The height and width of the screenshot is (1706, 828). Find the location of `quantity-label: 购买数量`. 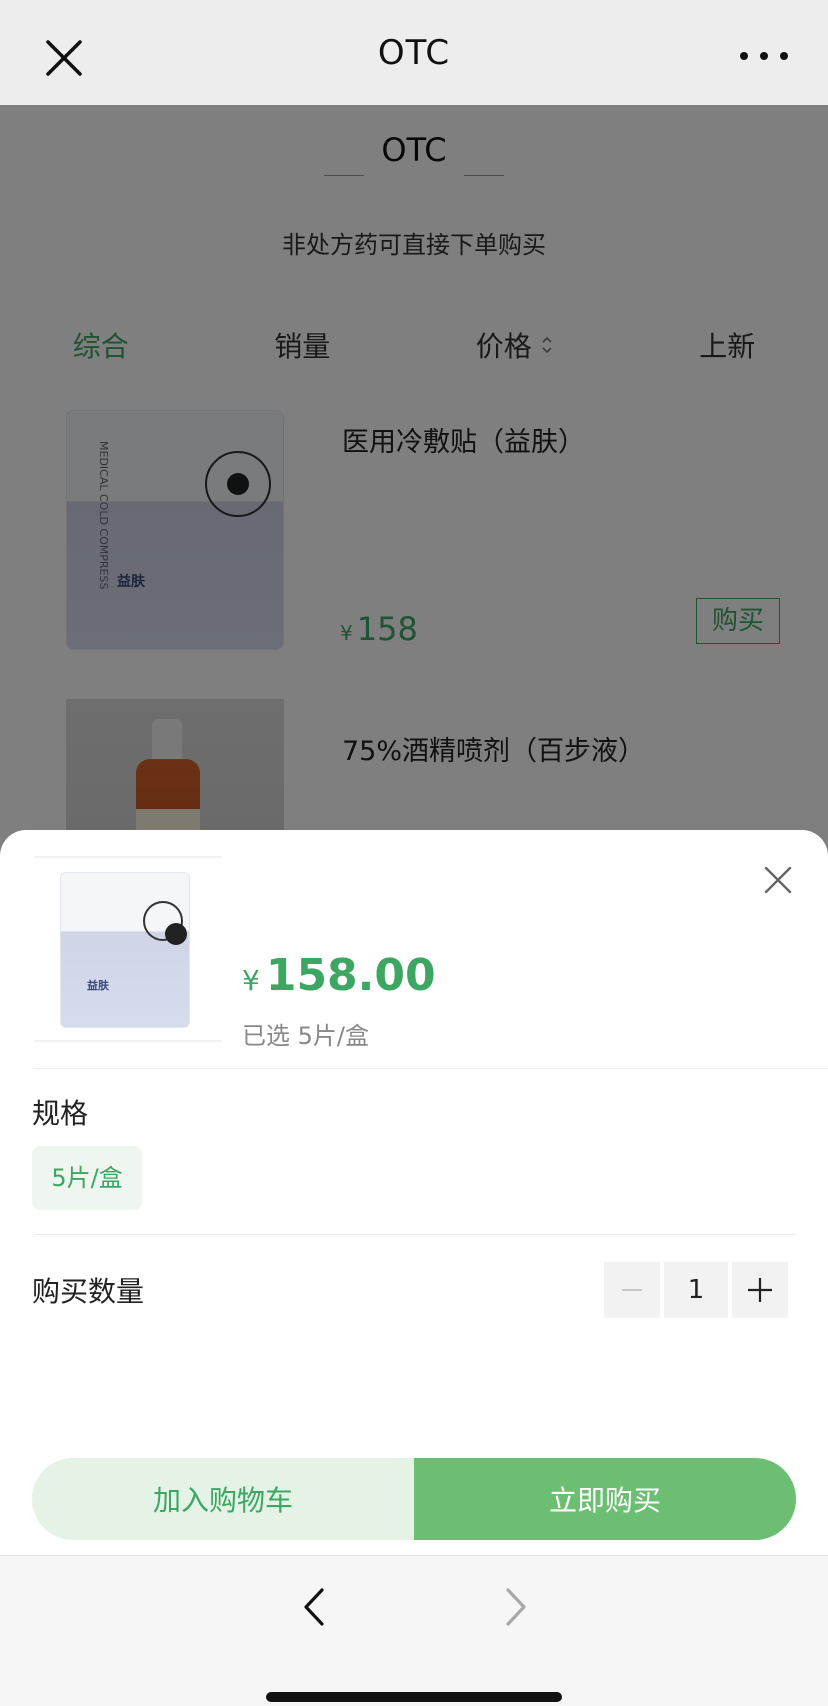

quantity-label: 购买数量 is located at coordinates (88, 1291).